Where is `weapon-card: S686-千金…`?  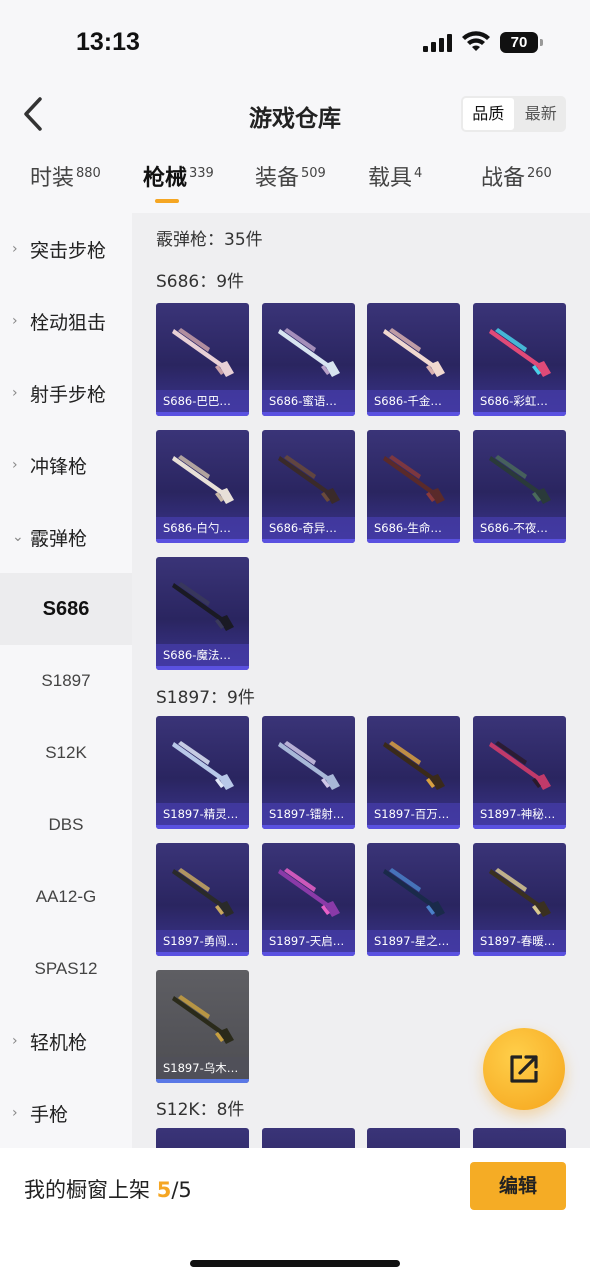
weapon-card: S686-千金… is located at coordinates (413, 359).